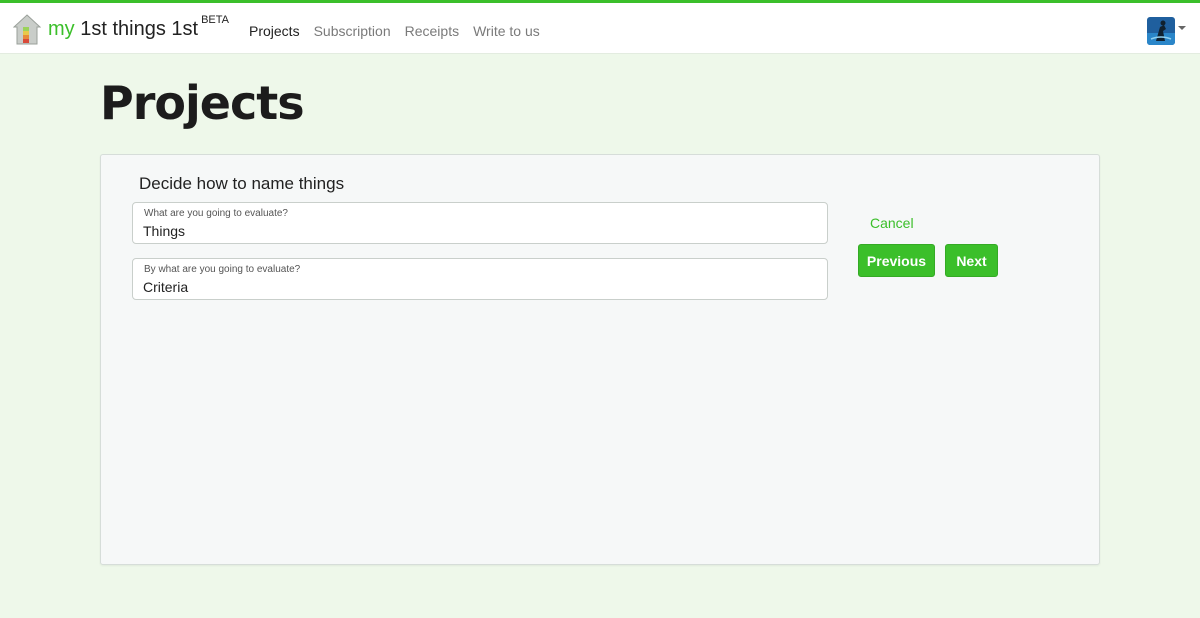 Image resolution: width=1200 pixels, height=618 pixels. Describe the element at coordinates (202, 103) in the screenshot. I see `page-title: Projects` at that location.